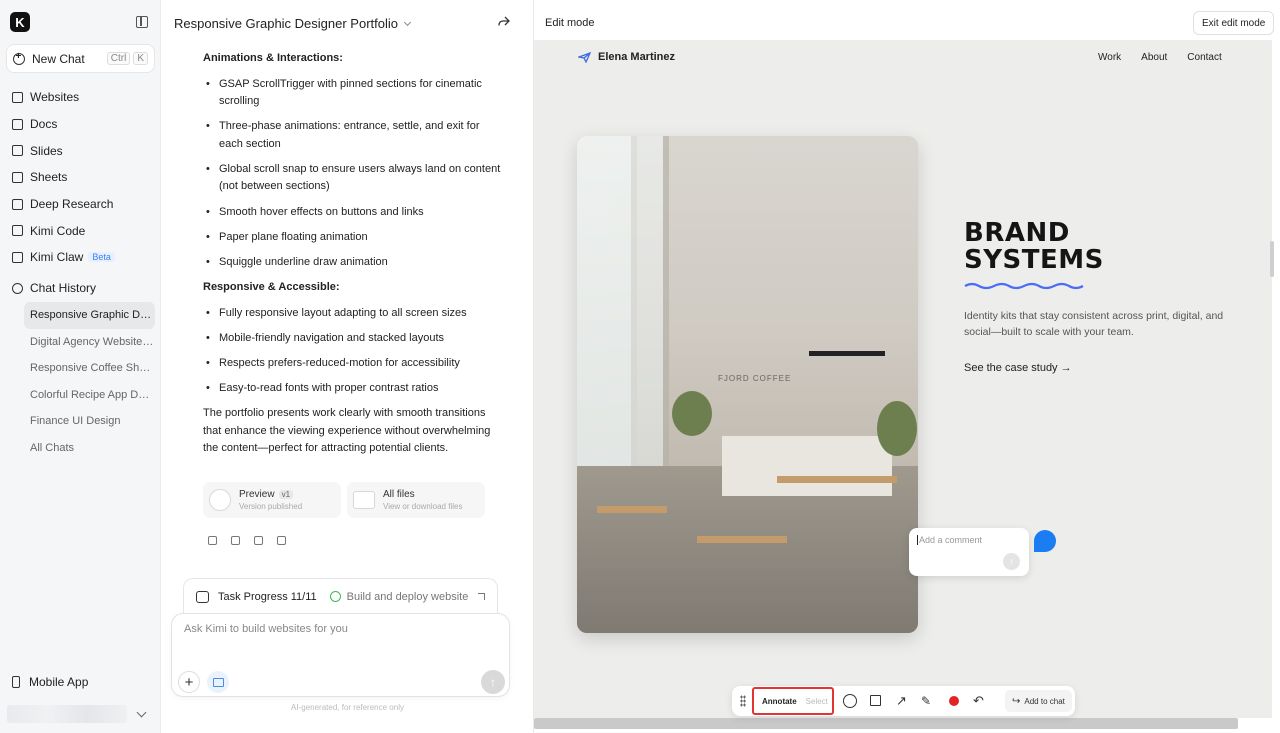 This screenshot has height=733, width=1280. What do you see at coordinates (637, 57) in the screenshot?
I see `site-brand-name: Elena Martinez` at bounding box center [637, 57].